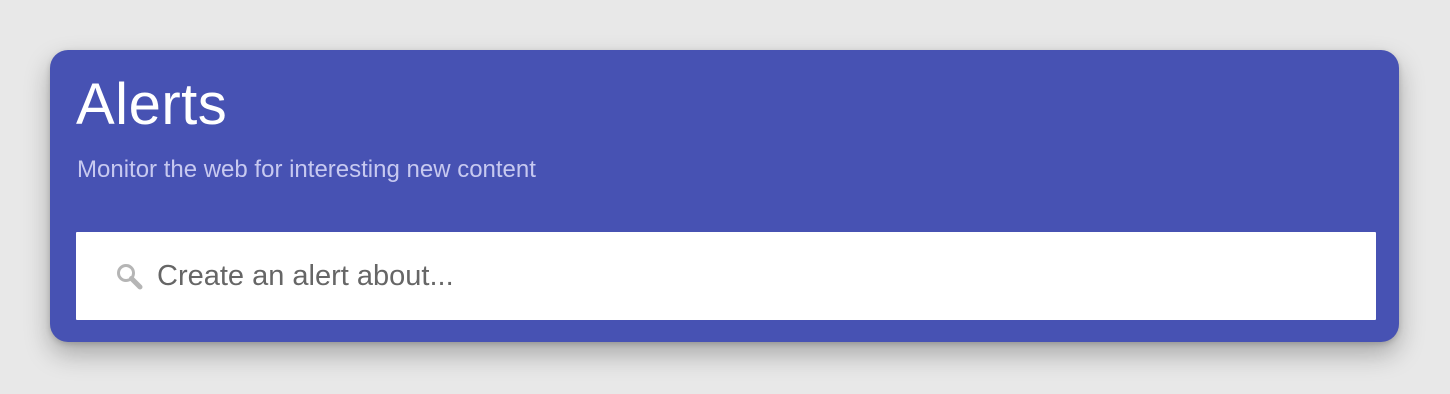 Image resolution: width=1450 pixels, height=394 pixels. I want to click on search-icon, so click(129, 276).